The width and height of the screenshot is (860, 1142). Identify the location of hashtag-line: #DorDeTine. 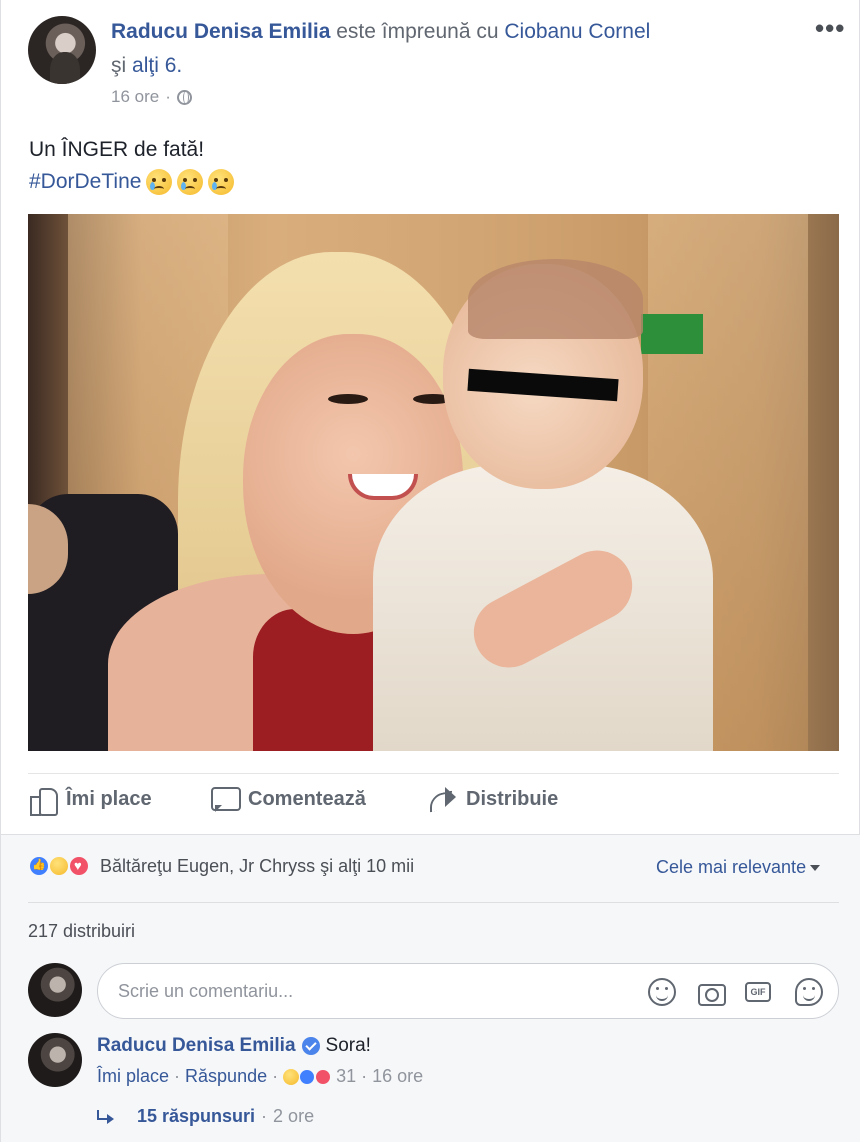
(132, 181).